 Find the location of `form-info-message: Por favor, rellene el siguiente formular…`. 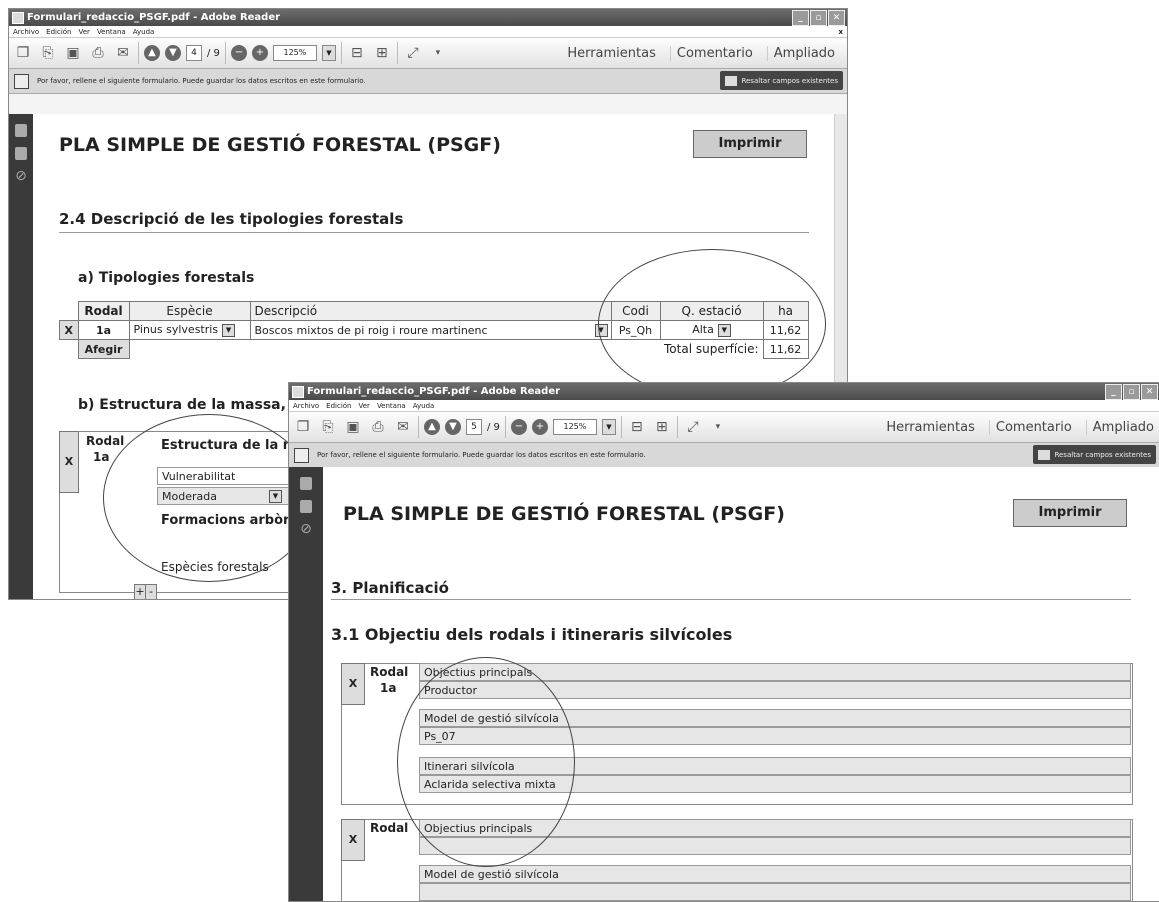

form-info-message: Por favor, rellene el siguiente formular… is located at coordinates (201, 81).